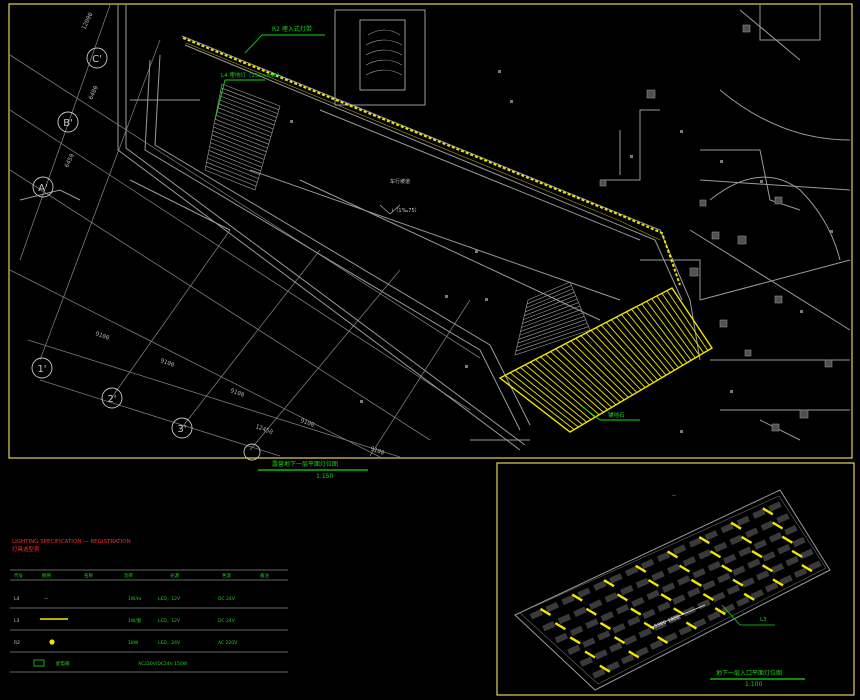  I want to click on row3-temp: AC 220V, so click(228, 643).